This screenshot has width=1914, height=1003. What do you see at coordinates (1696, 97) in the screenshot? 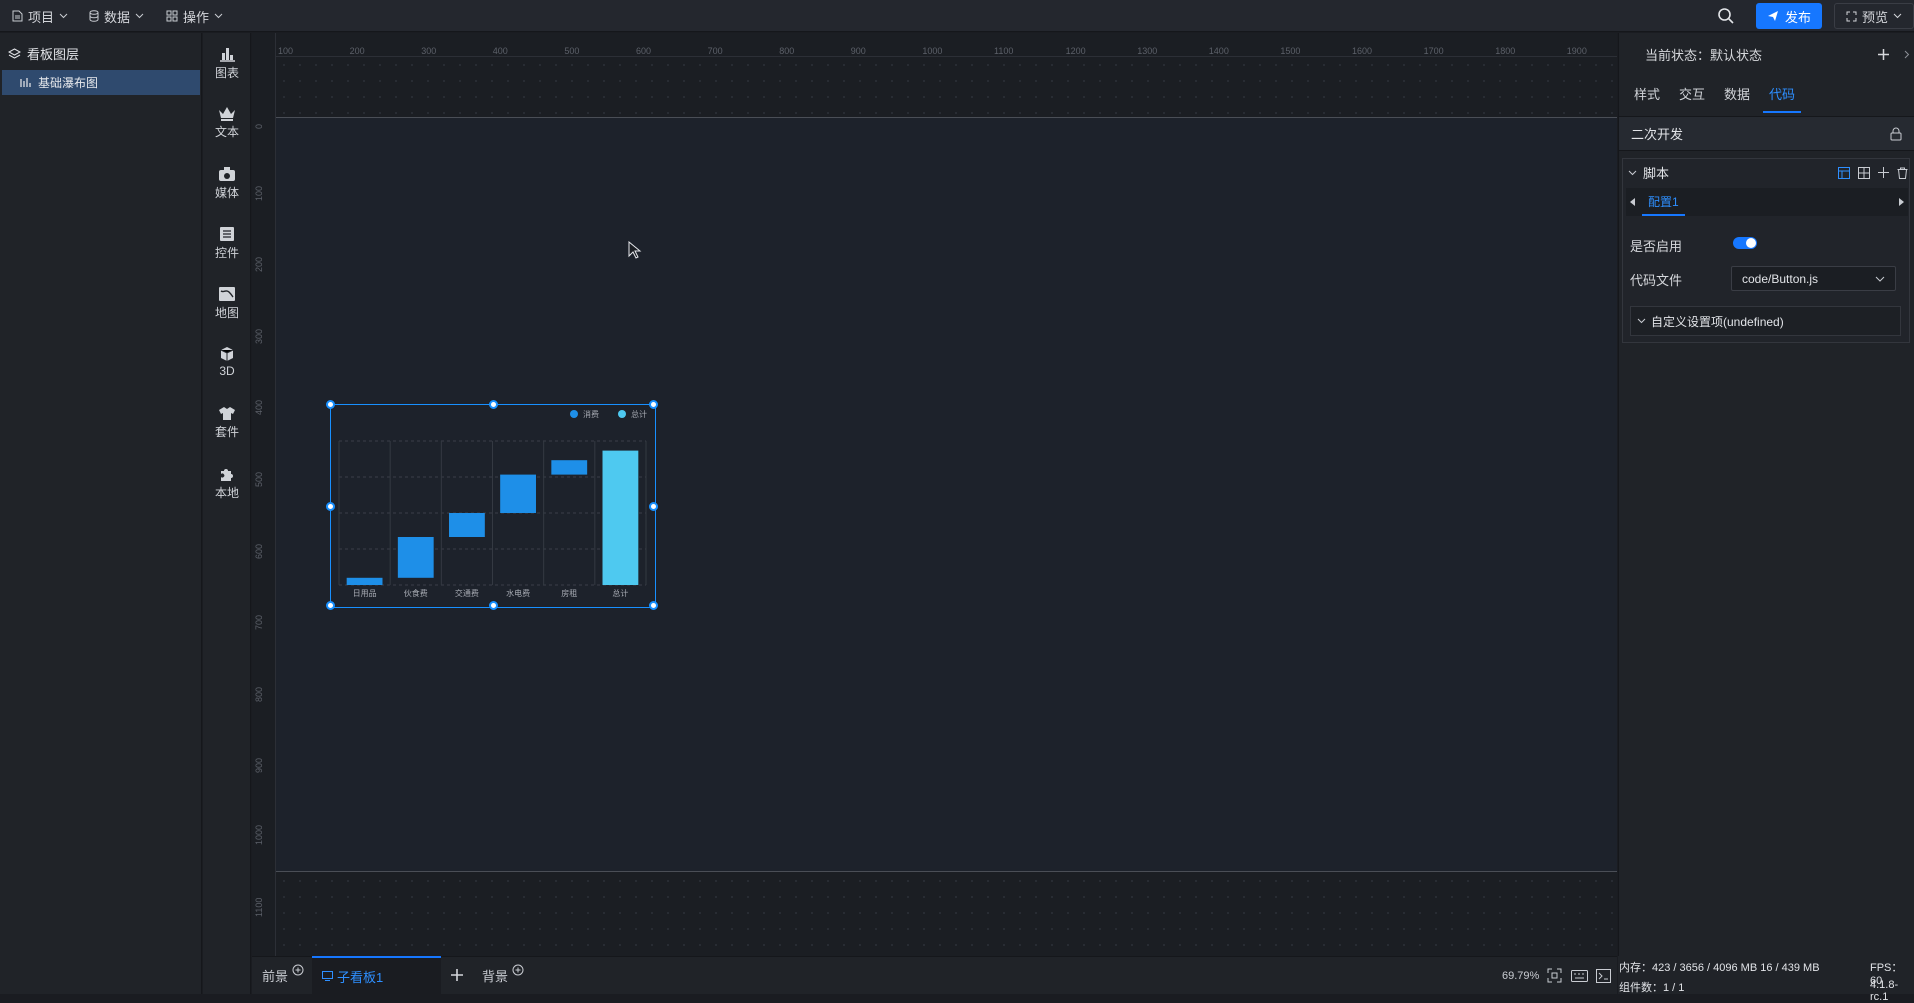
I see `tab-interaction: 交互` at bounding box center [1696, 97].